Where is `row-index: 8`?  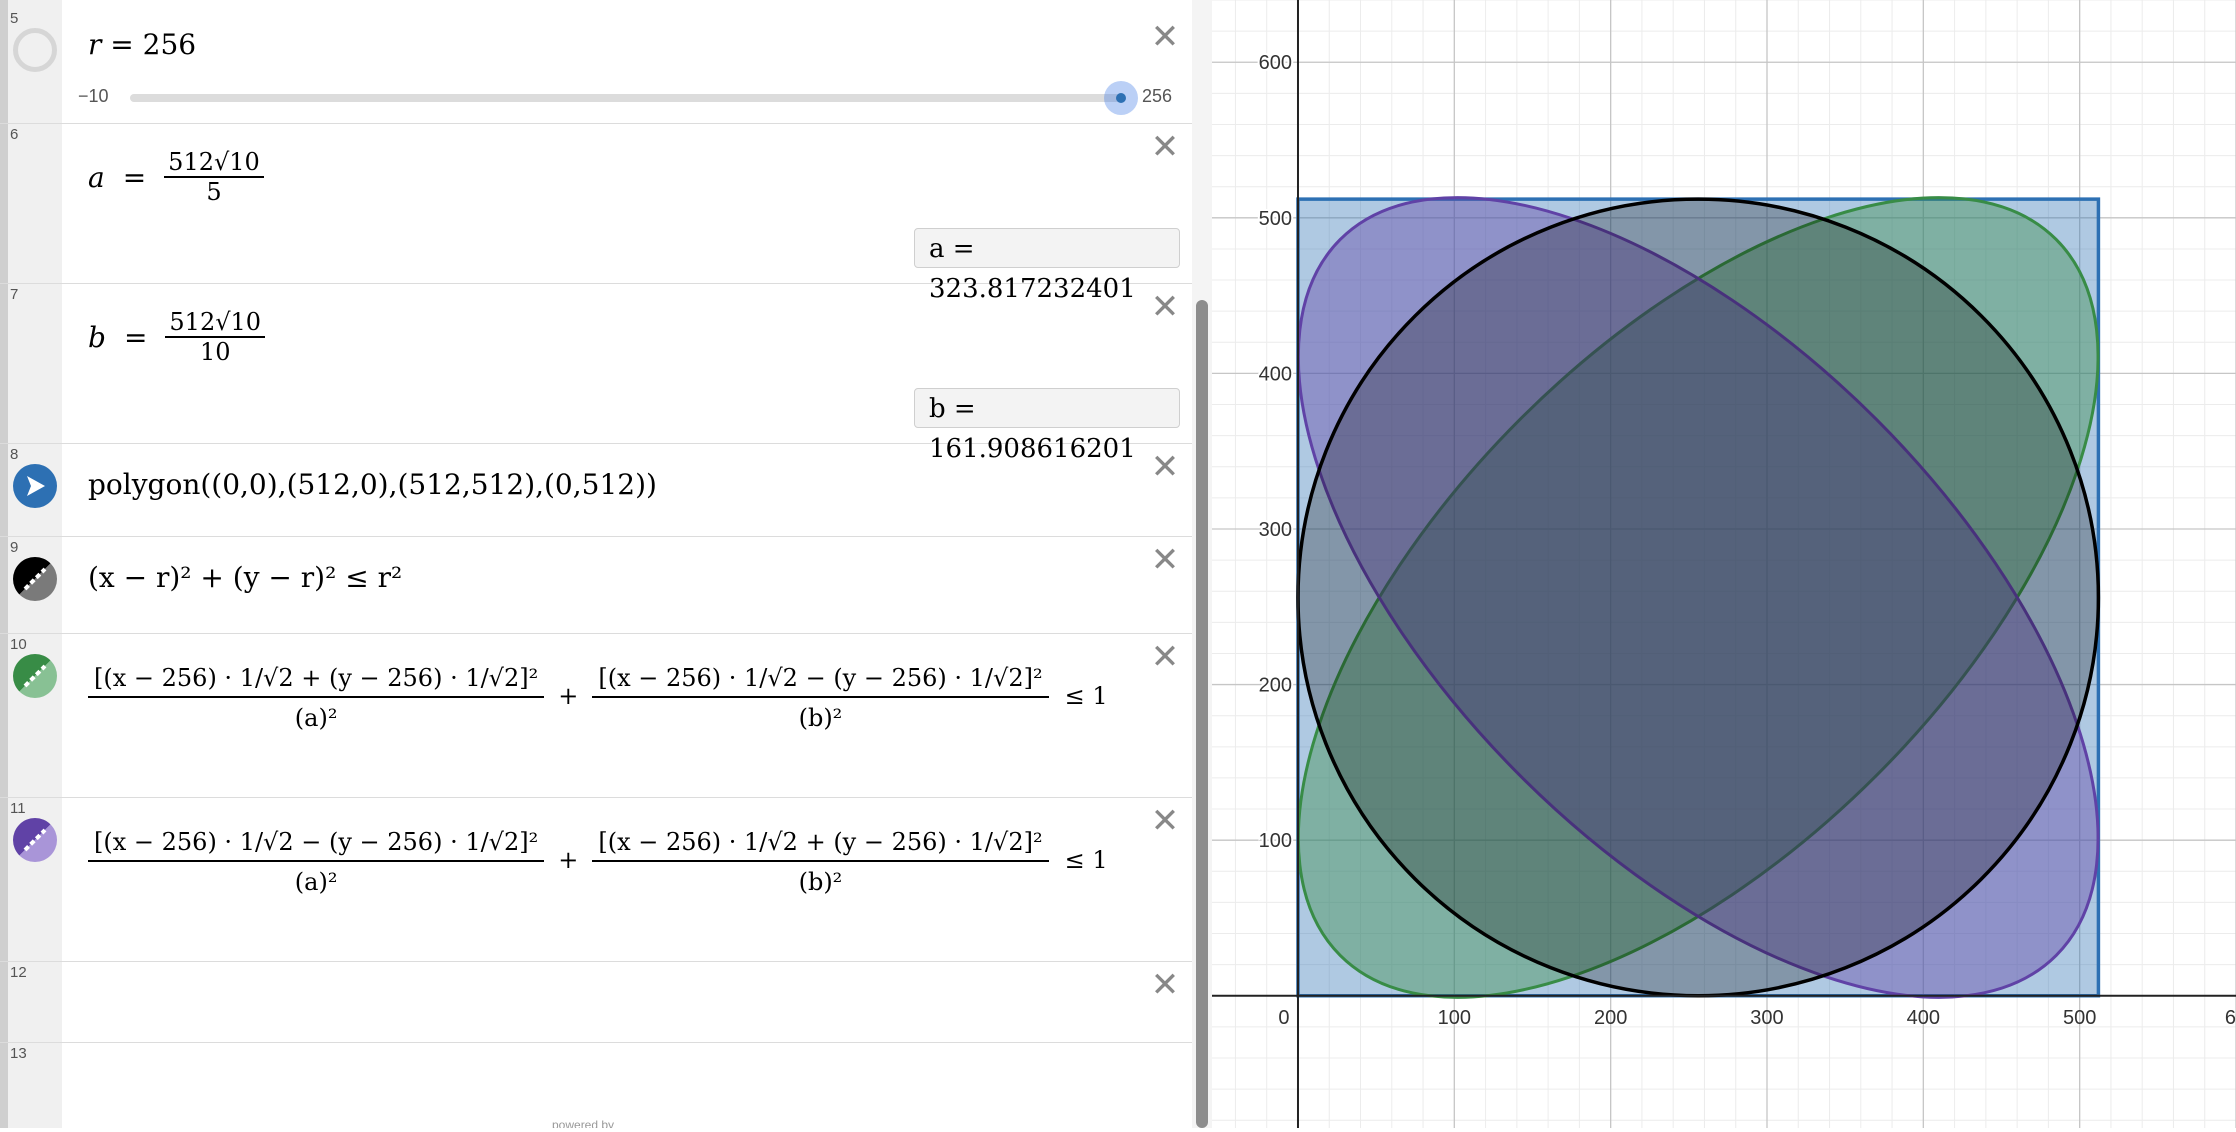
row-index: 8 is located at coordinates (14, 454).